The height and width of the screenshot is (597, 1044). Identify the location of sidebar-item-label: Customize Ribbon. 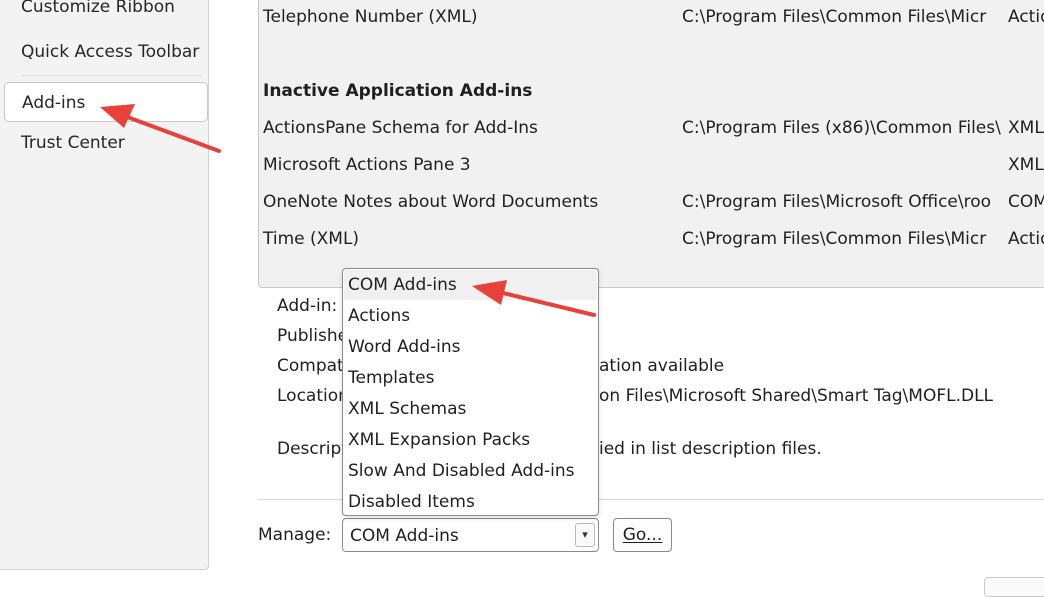
(98, 8).